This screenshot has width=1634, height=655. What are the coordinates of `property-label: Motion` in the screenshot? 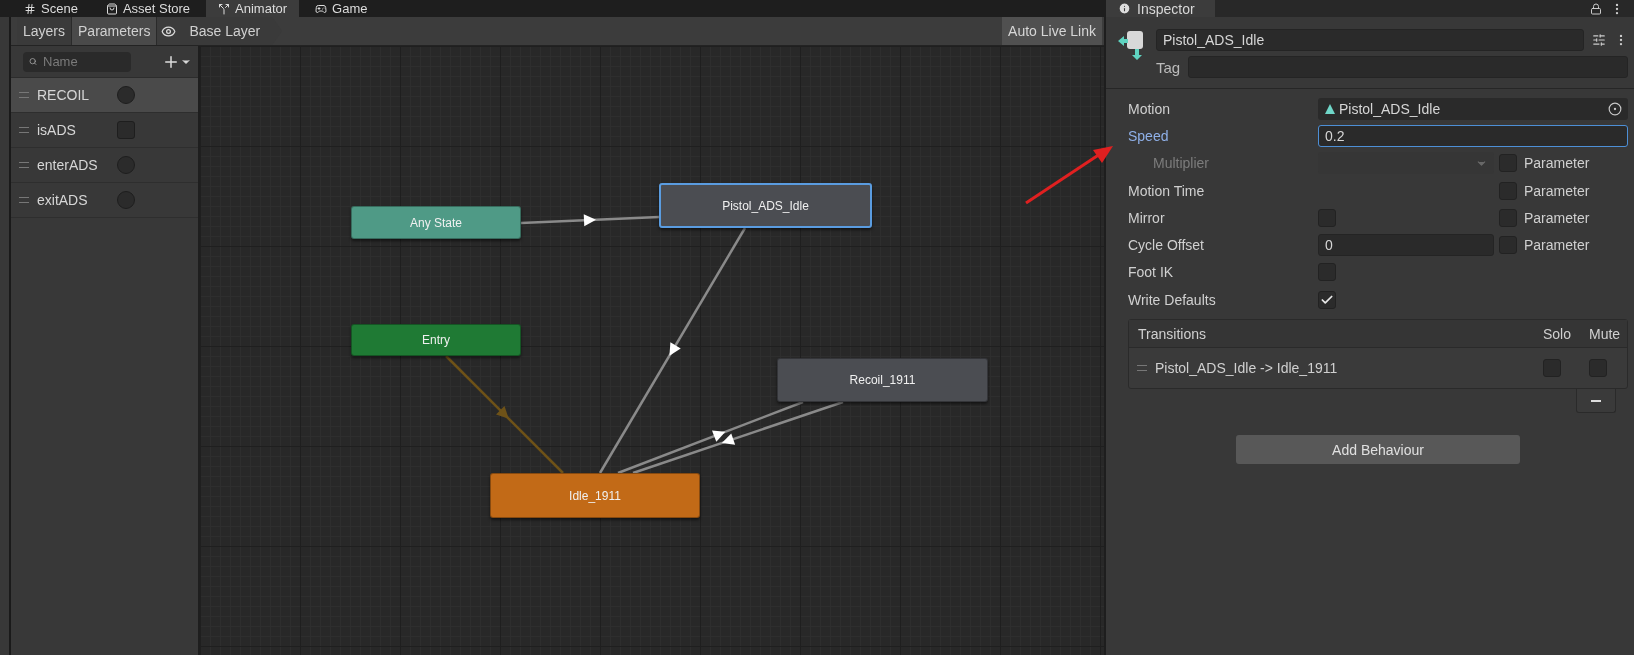 It's located at (1150, 108).